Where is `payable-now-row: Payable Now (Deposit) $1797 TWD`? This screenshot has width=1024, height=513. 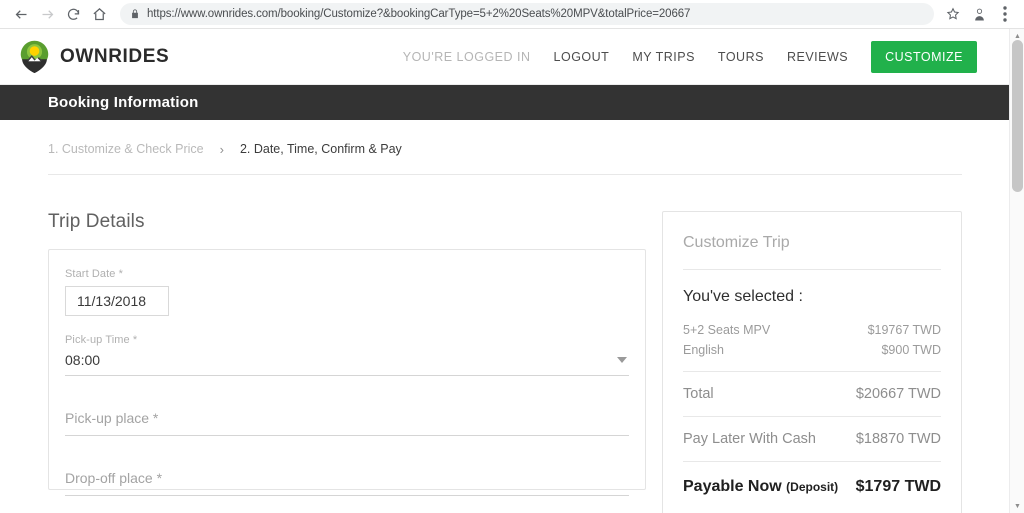
payable-now-row: Payable Now (Deposit) $1797 TWD is located at coordinates (812, 487).